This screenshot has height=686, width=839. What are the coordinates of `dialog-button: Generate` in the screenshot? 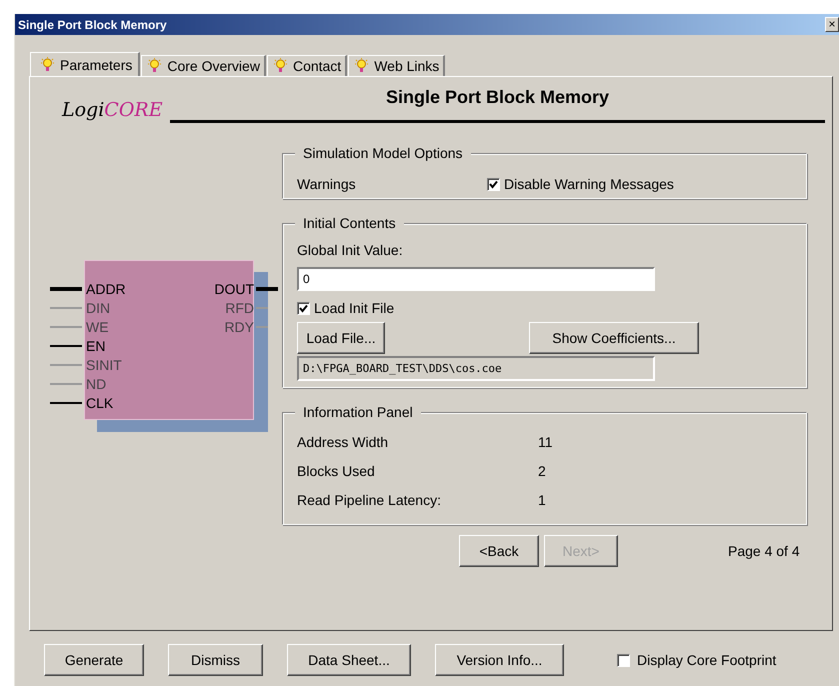 It's located at (94, 660).